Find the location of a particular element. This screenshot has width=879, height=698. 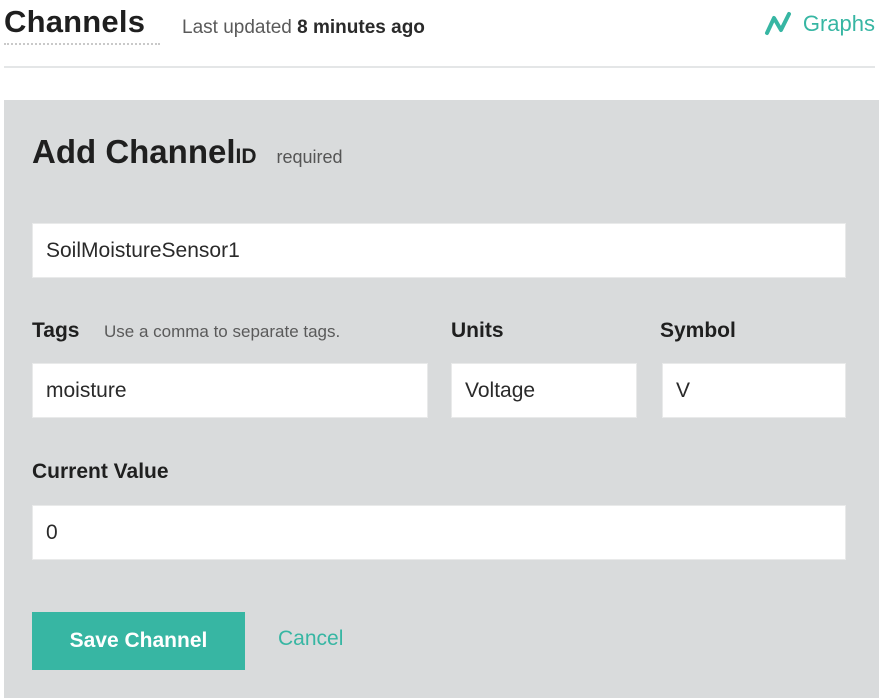

page-title: Channels is located at coordinates (75, 21).